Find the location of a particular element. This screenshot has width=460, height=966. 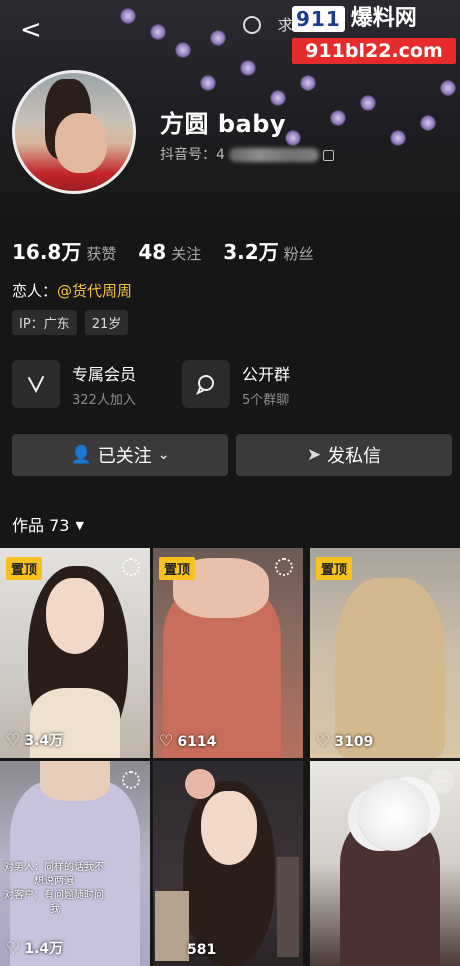

stat-following: 48 关注 is located at coordinates (169, 252).